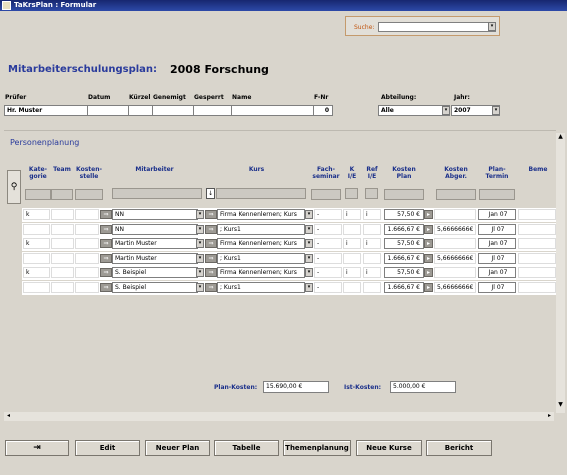 Image resolution: width=567 pixels, height=475 pixels. Describe the element at coordinates (37, 448) in the screenshot. I see `exit-button: ⇥` at that location.